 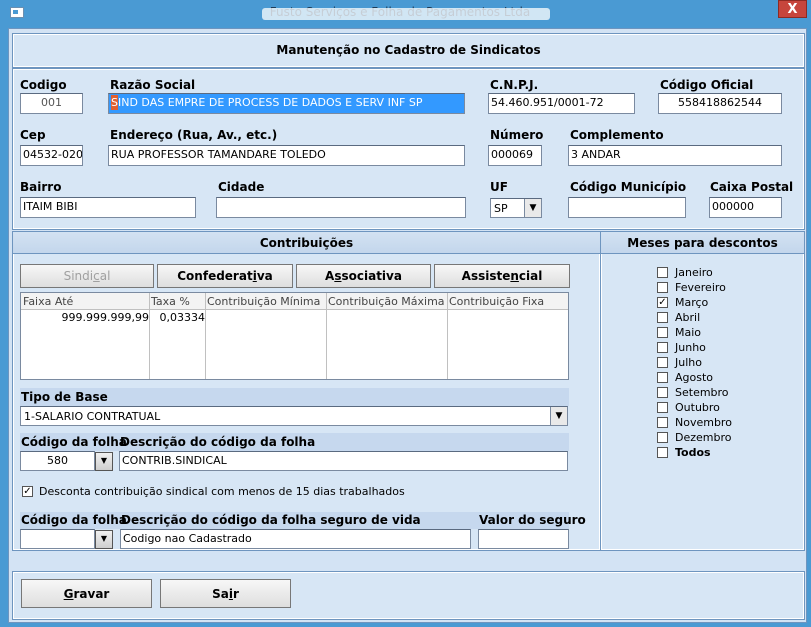 I want to click on tipo-base-label: Tipo de Base, so click(x=64, y=397).